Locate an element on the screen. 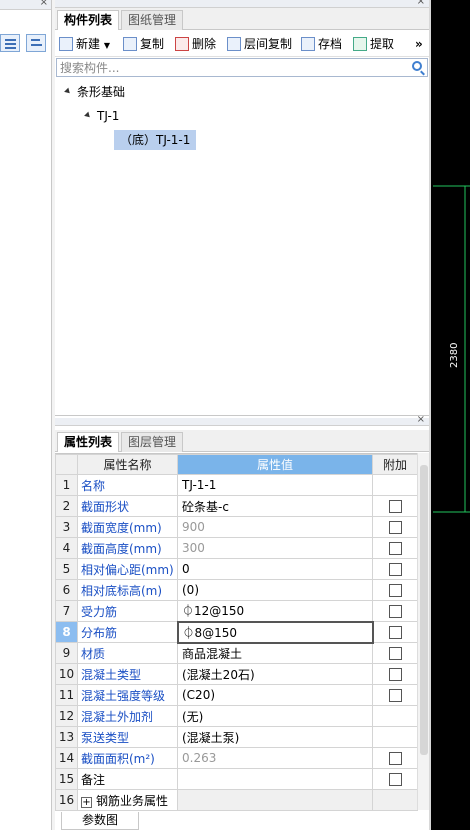 Image resolution: width=470 pixels, height=830 pixels. property-row: 8 分布筋 ⏀8@150 is located at coordinates (236, 632).